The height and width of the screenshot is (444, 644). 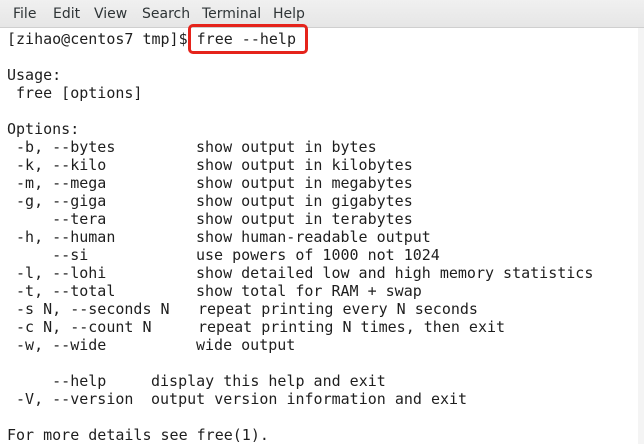 I want to click on scrollbar, so click(x=641, y=236).